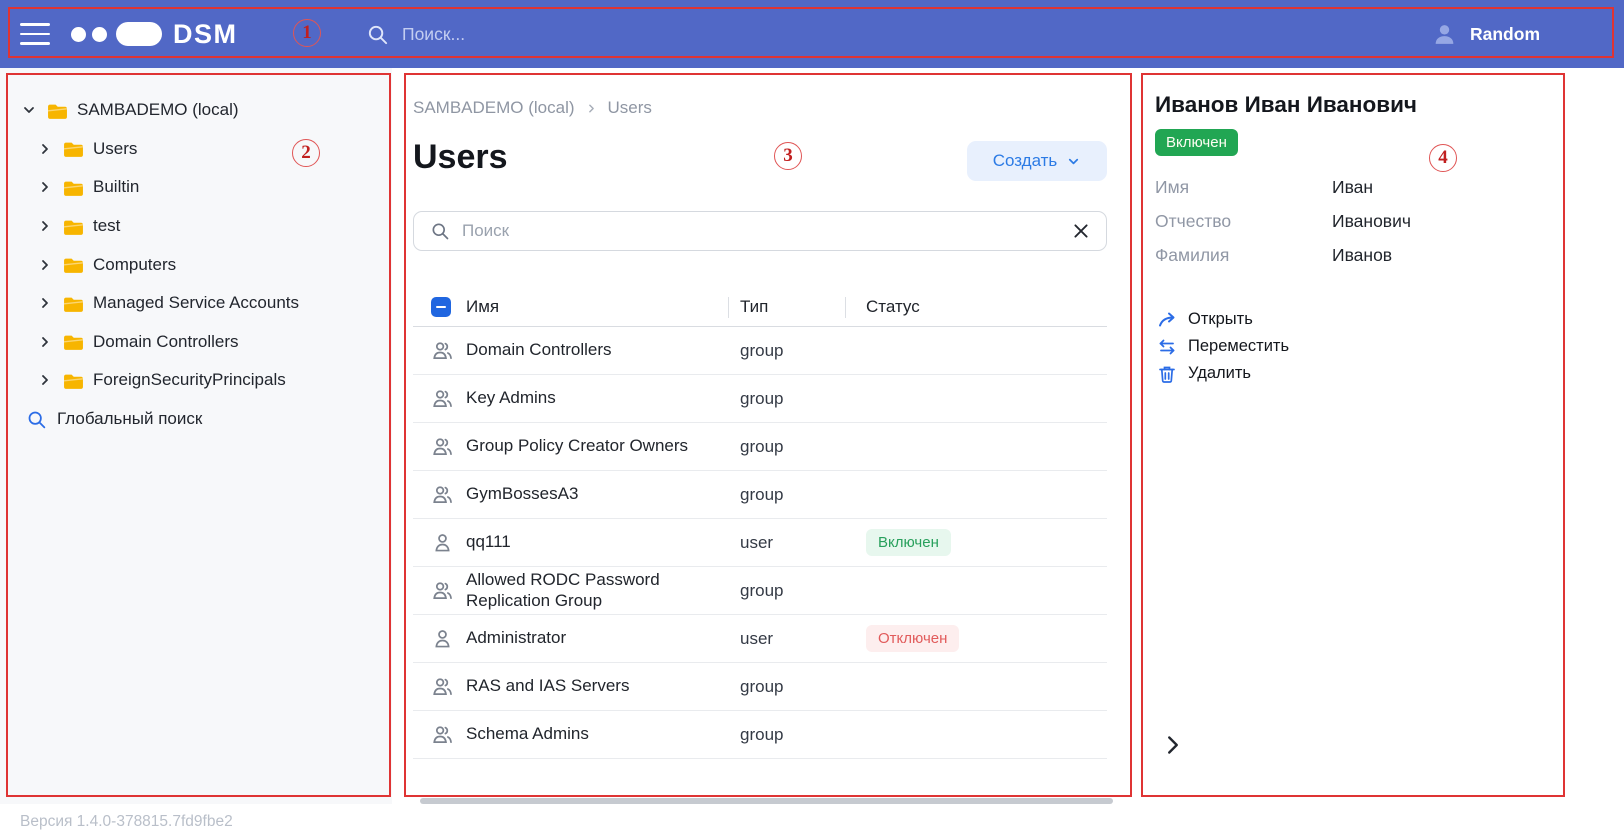 Image resolution: width=1624 pixels, height=831 pixels. I want to click on table-row: Domain Controllers group, so click(760, 351).